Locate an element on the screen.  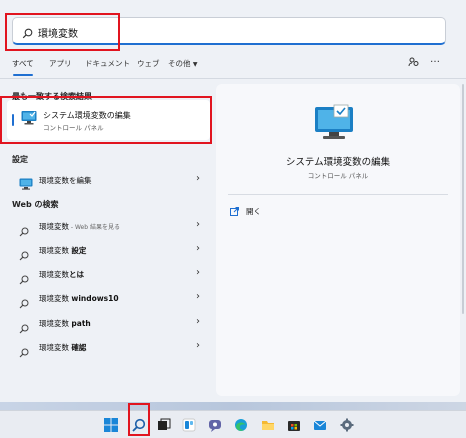
tab-more: その他 ▼ is located at coordinates (183, 63).